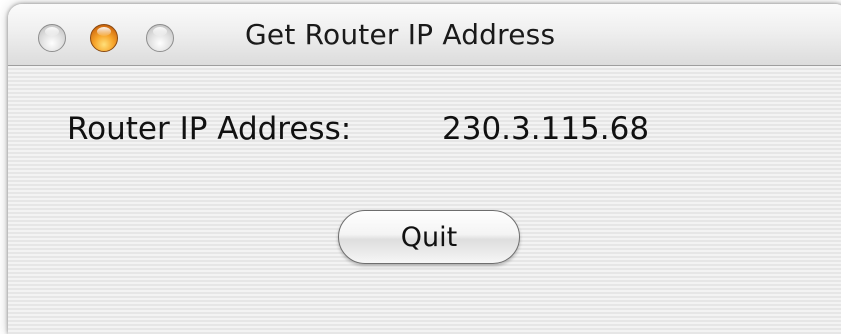 This screenshot has width=841, height=334. What do you see at coordinates (52, 38) in the screenshot?
I see `close-button` at bounding box center [52, 38].